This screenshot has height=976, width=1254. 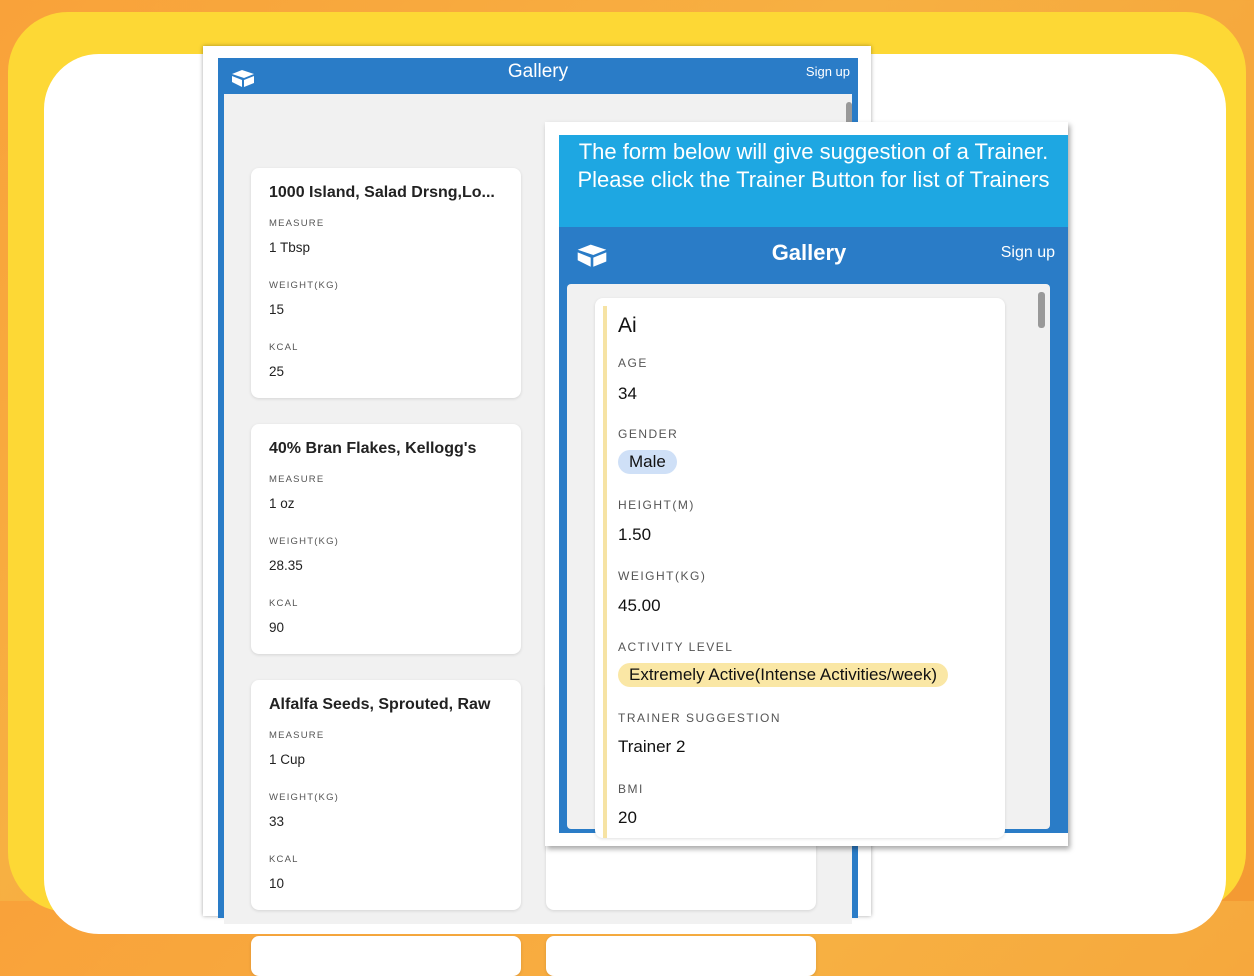 I want to click on page-title: Gallery, so click(x=538, y=71).